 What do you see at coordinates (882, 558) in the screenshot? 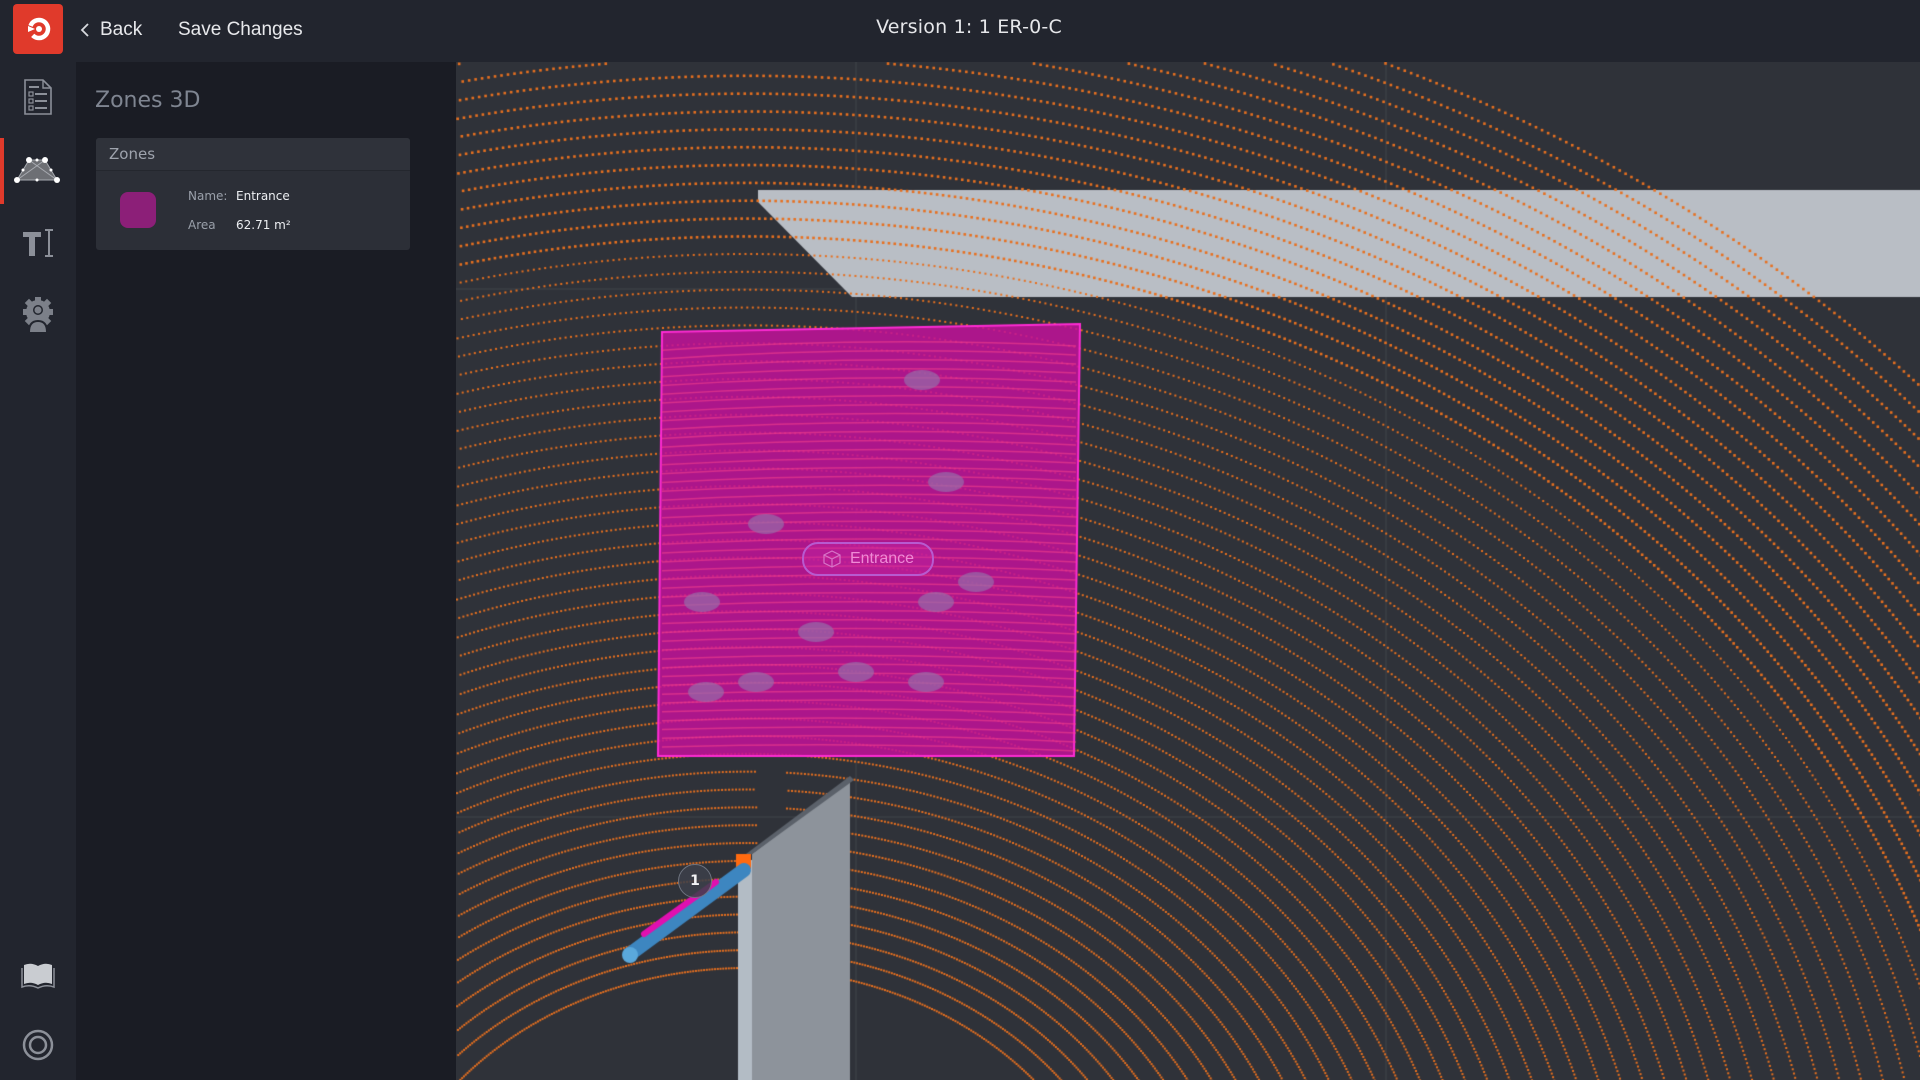
I see `zone-tag-label: Entrance` at bounding box center [882, 558].